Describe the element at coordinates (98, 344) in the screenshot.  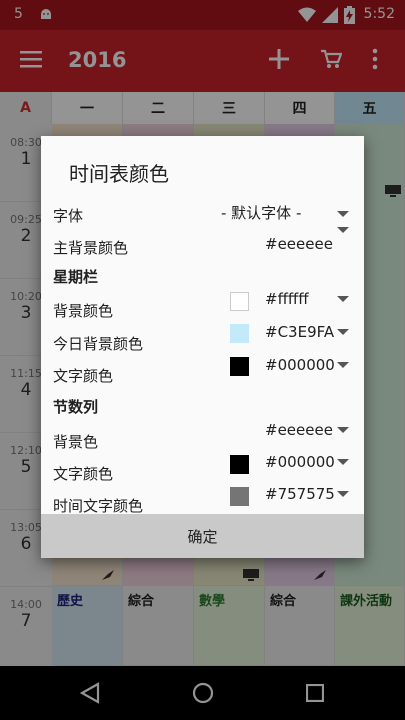
I see `week-today-label: 今日背景颜色` at that location.